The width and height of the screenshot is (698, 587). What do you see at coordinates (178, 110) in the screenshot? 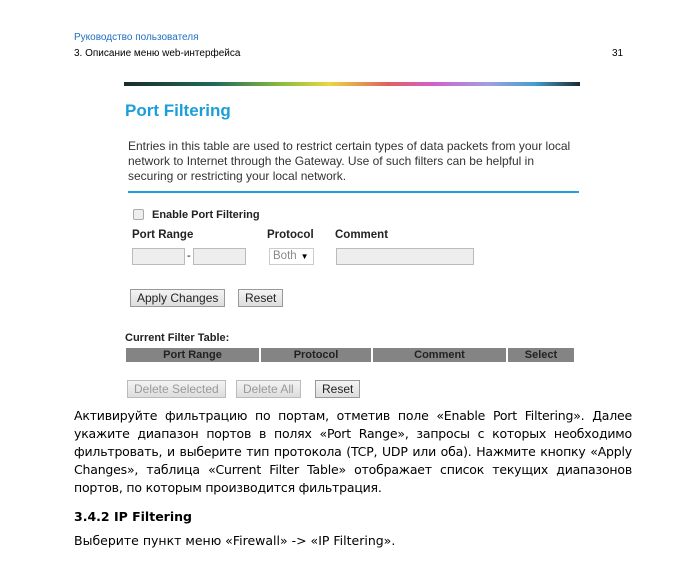
I see `page-title: Port Filtering` at bounding box center [178, 110].